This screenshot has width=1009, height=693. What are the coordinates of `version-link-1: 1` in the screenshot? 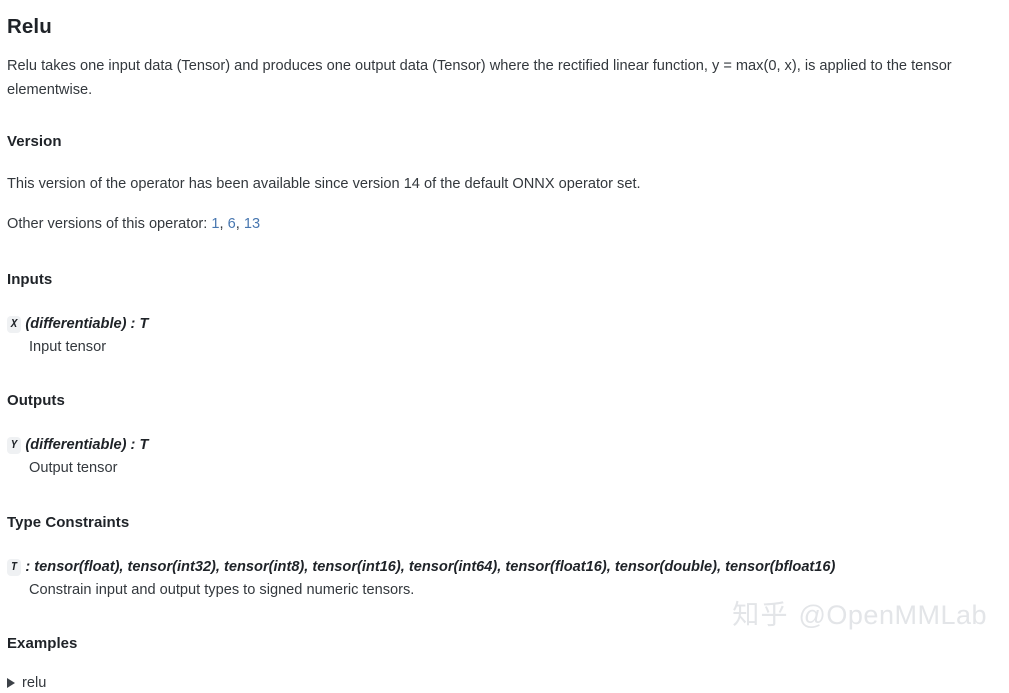 It's located at (215, 224).